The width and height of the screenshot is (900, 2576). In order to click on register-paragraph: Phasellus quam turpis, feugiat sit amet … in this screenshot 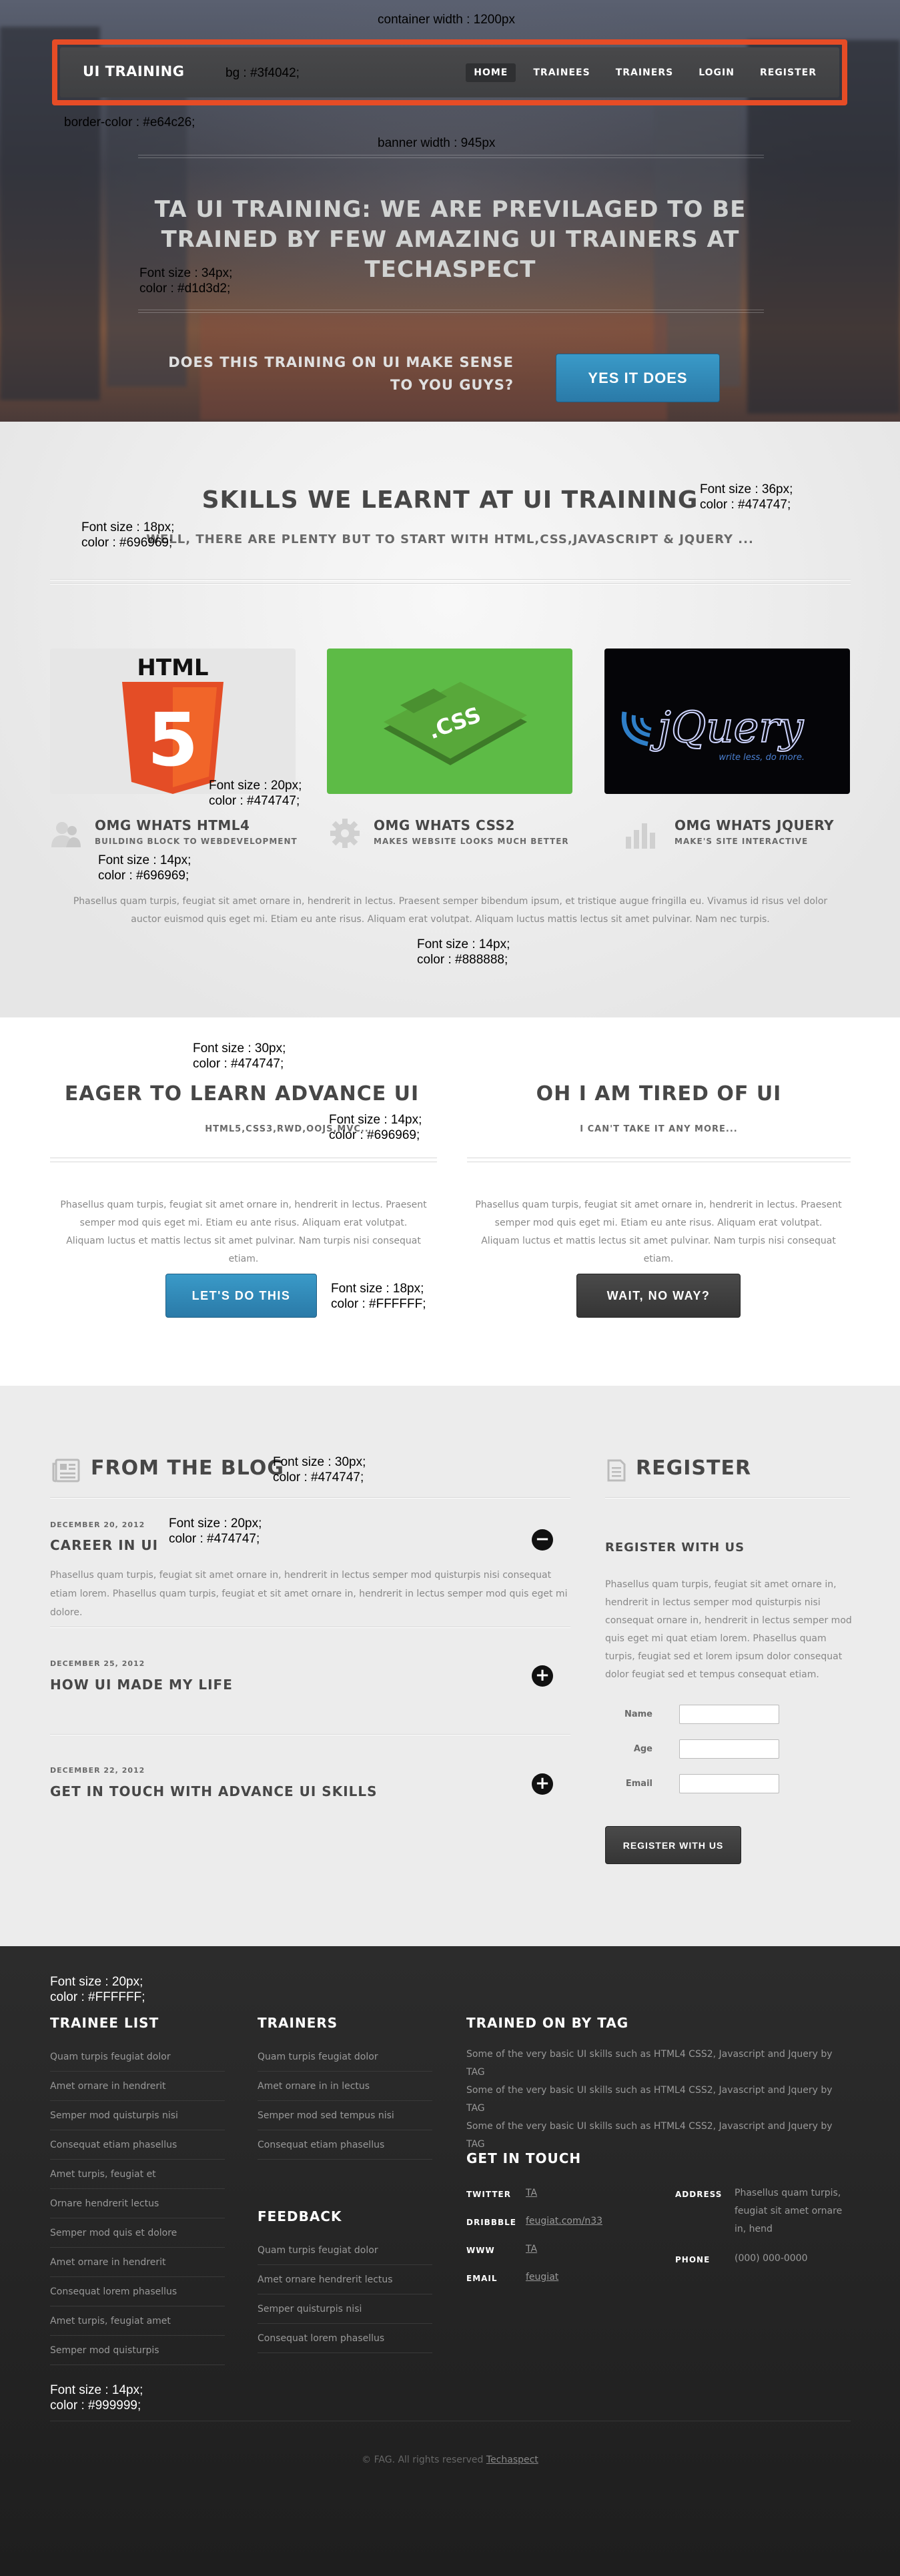, I will do `click(729, 1629)`.